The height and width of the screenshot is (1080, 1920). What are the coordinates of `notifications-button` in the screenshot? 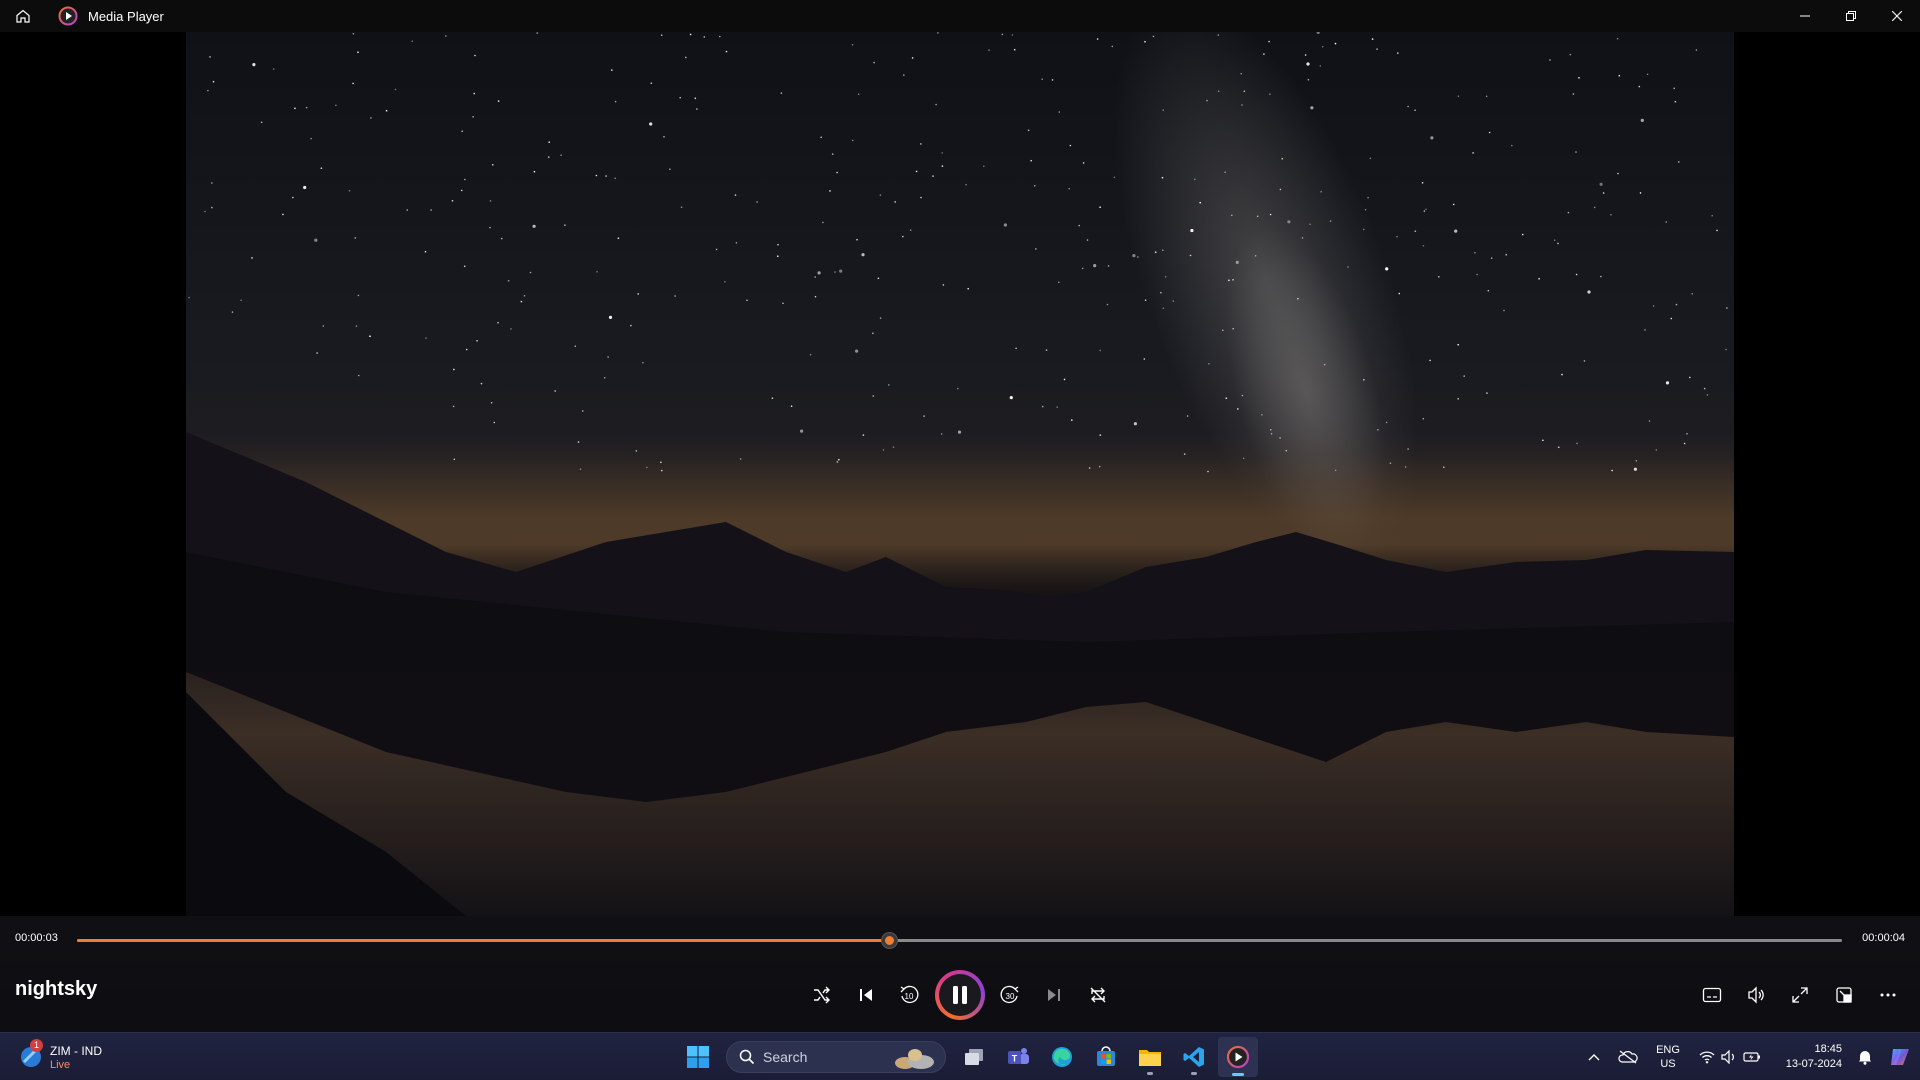 It's located at (1865, 1056).